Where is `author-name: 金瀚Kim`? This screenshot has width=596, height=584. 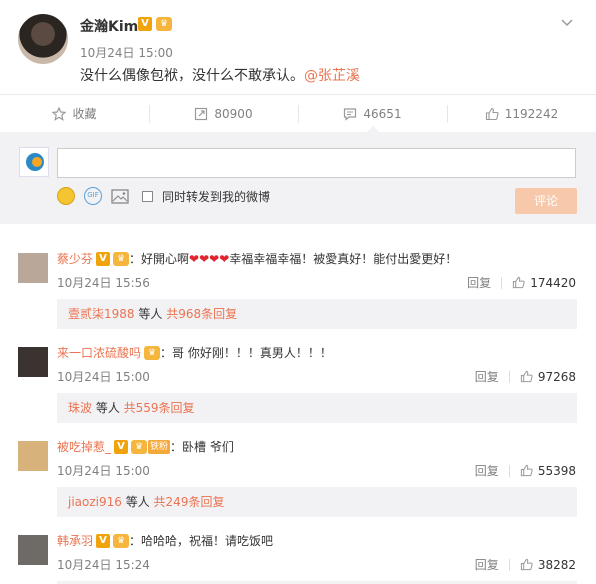
author-name: 金瀚Kim is located at coordinates (109, 26).